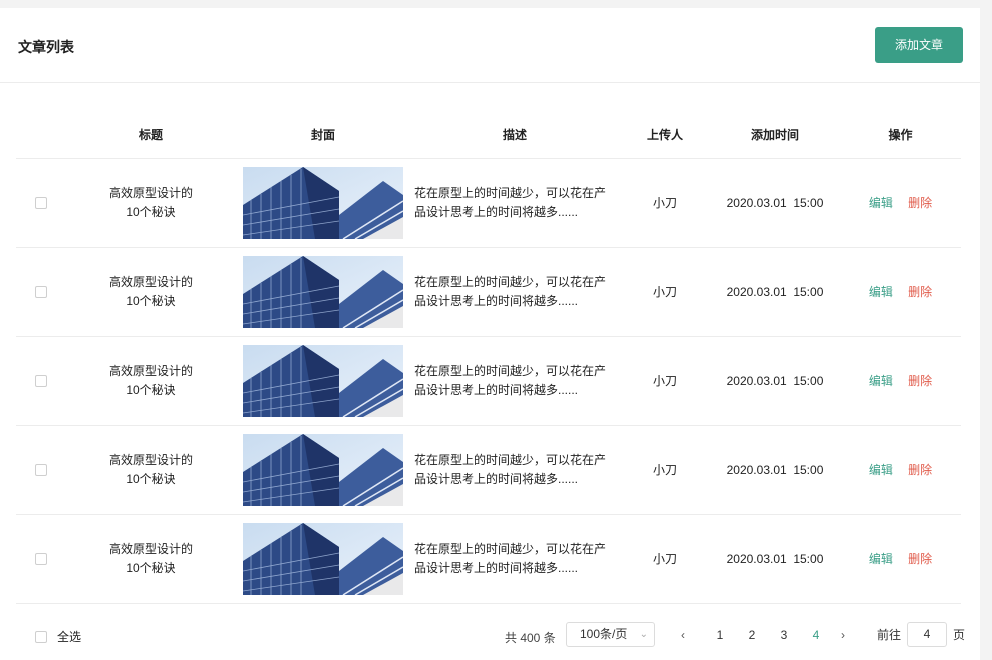  Describe the element at coordinates (919, 45) in the screenshot. I see `add-article-button: 添加文章` at that location.